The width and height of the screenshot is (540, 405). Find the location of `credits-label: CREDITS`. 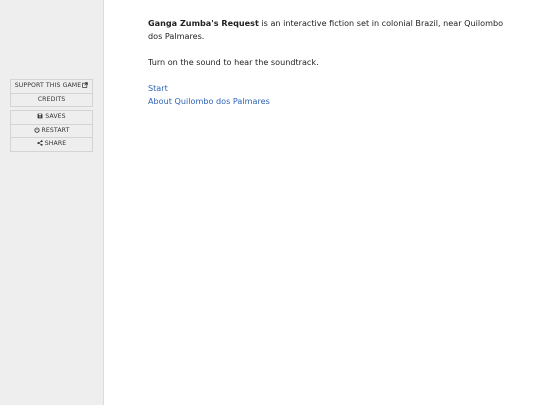

credits-label: CREDITS is located at coordinates (51, 99).